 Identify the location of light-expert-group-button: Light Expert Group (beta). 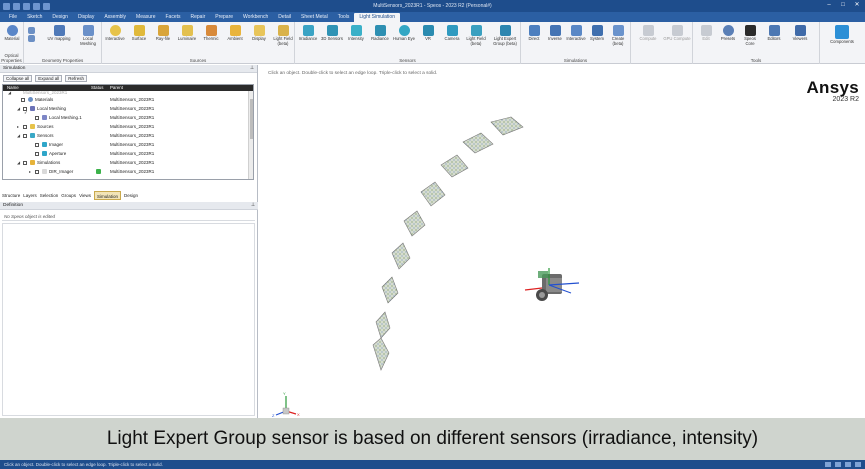
(505, 35).